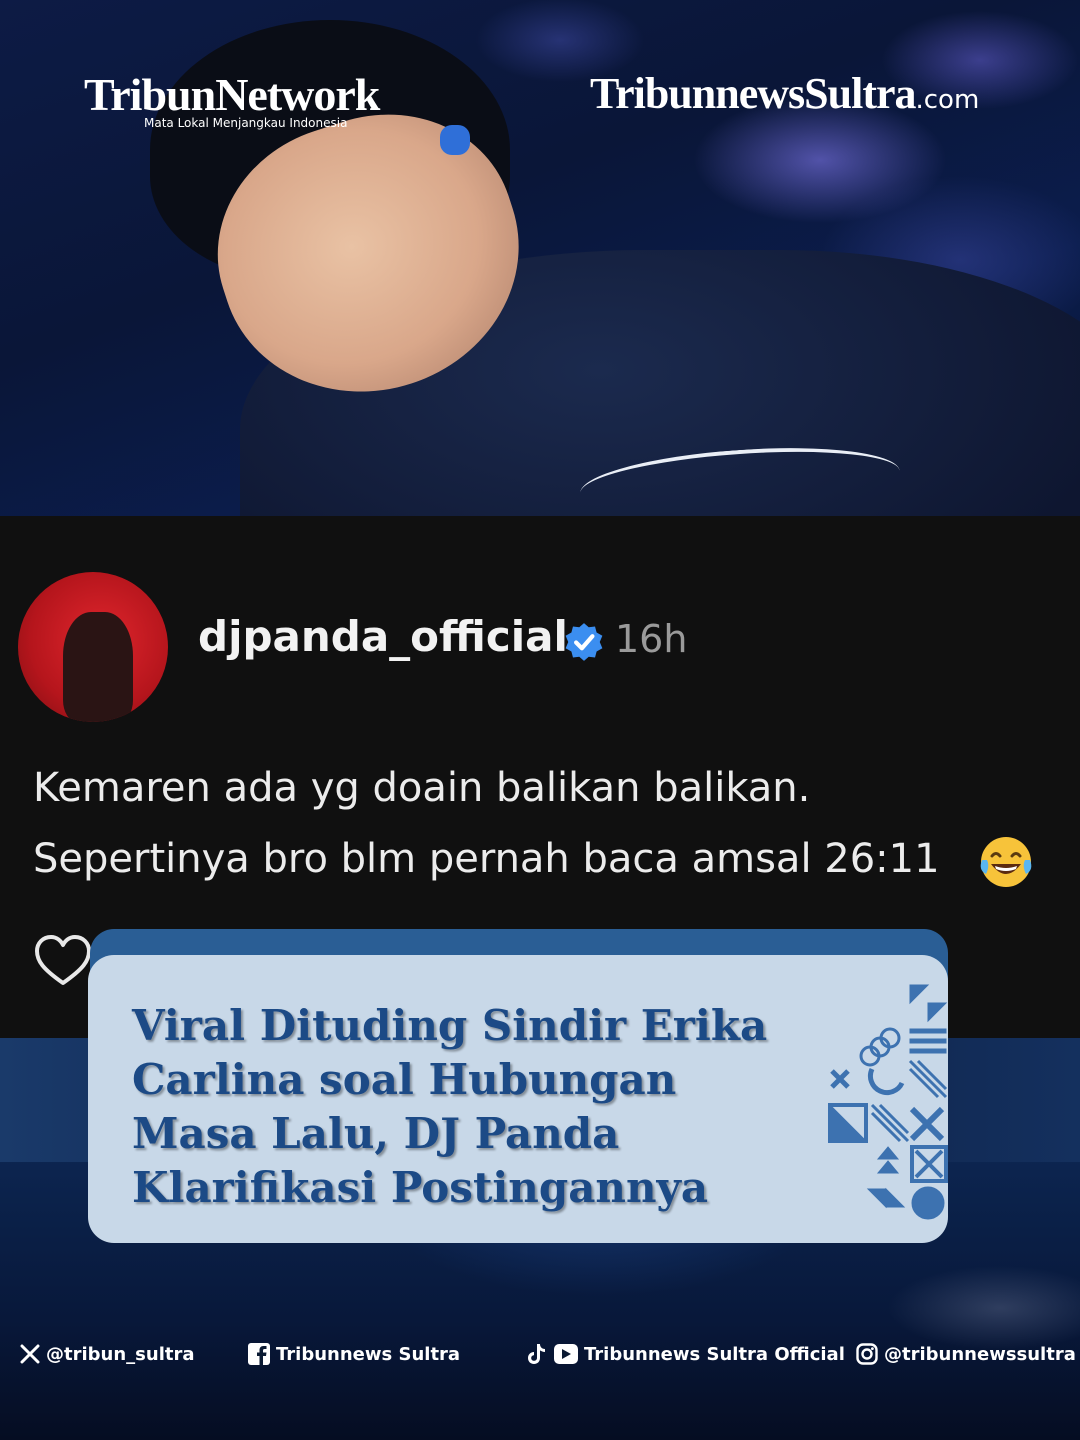 The height and width of the screenshot is (1440, 1080). What do you see at coordinates (553, 1354) in the screenshot?
I see `tiktok-youtube-icon` at bounding box center [553, 1354].